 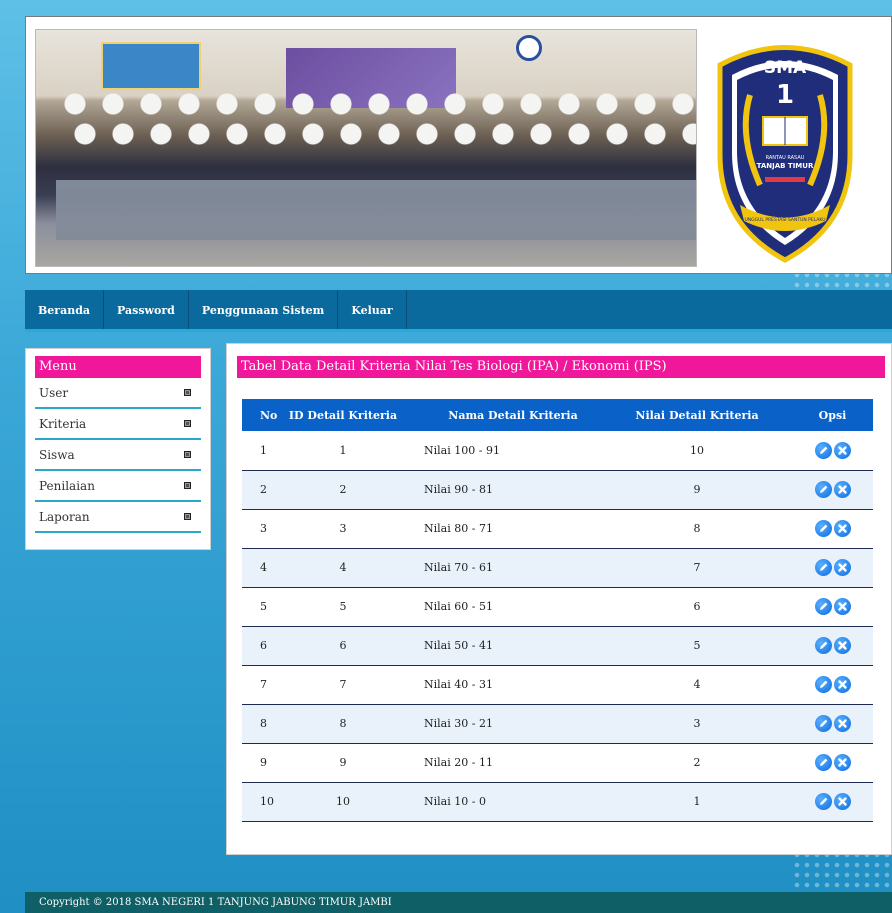 What do you see at coordinates (264, 309) in the screenshot?
I see `nav-penggunaan-sistem: Penggunaan Sistem` at bounding box center [264, 309].